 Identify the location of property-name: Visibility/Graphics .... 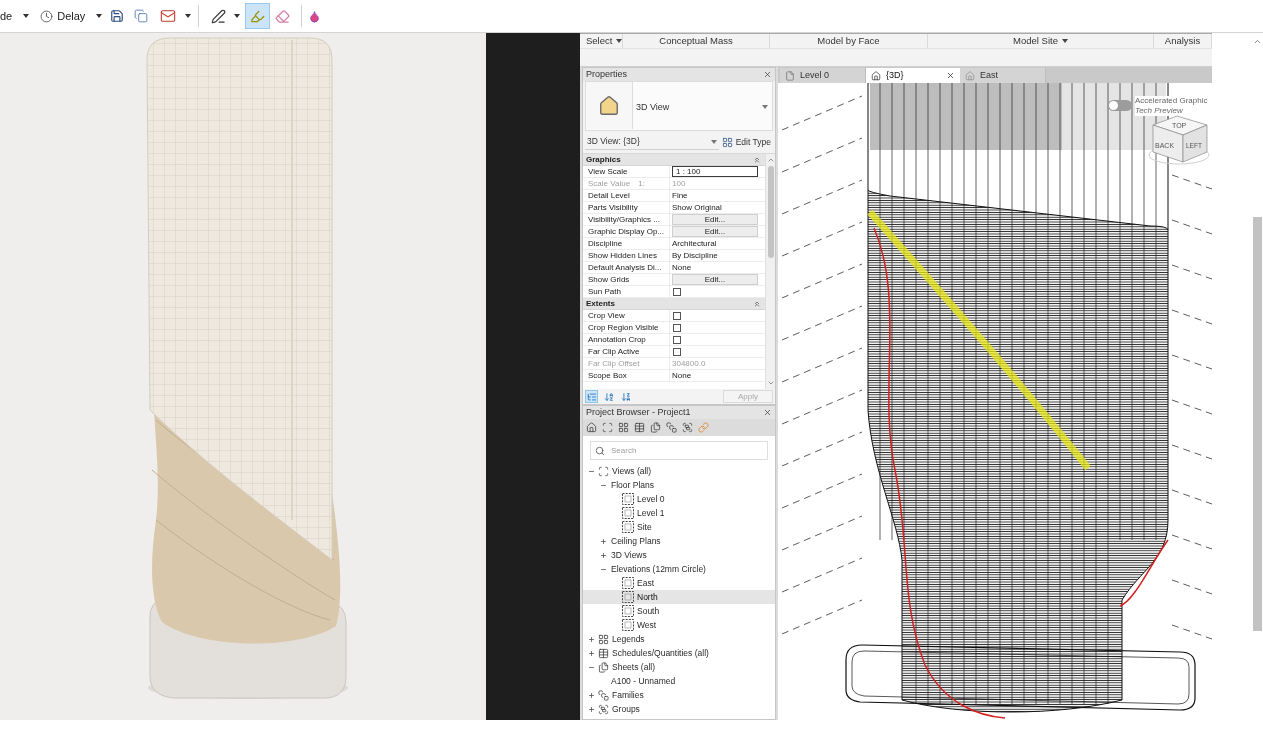
(624, 219).